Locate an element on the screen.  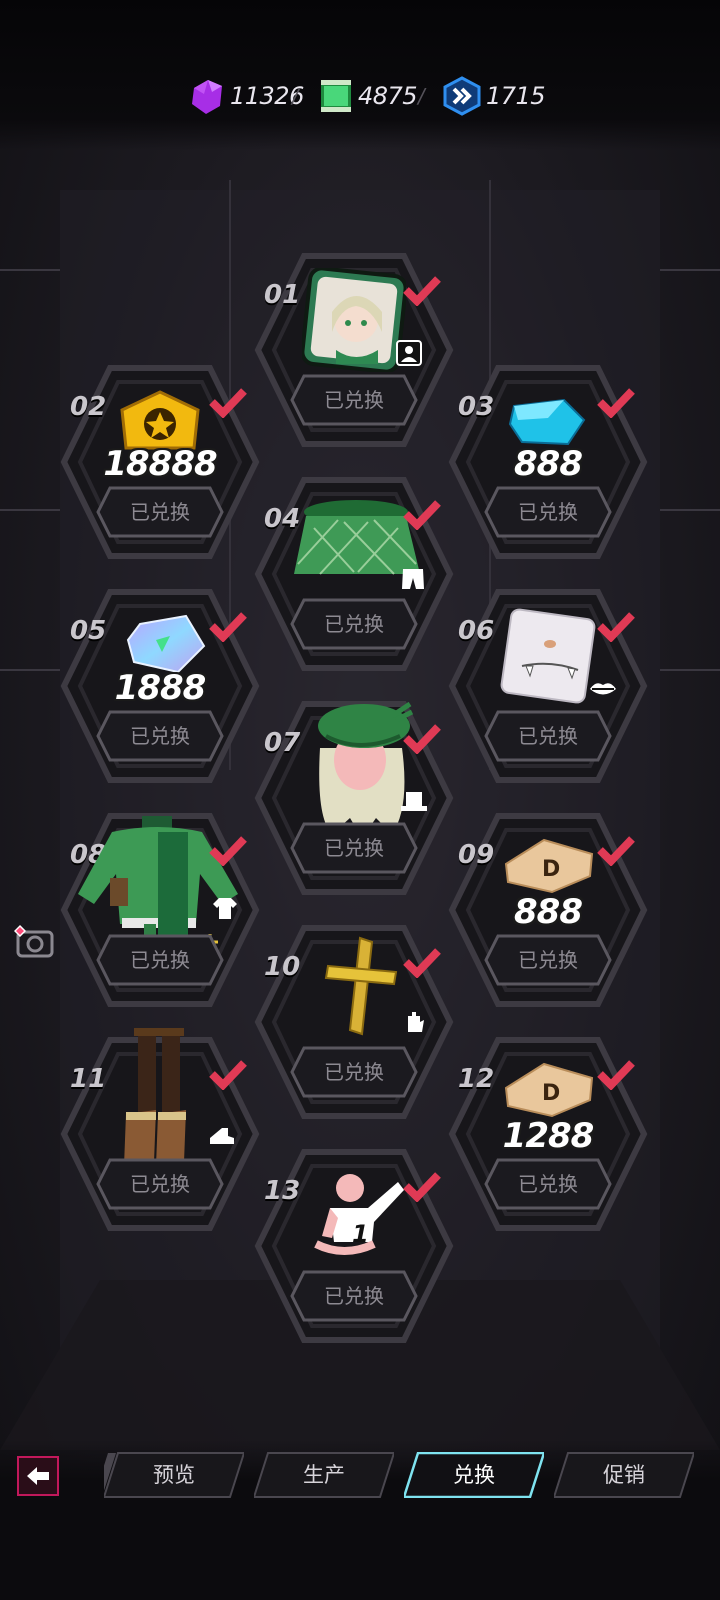
hat-icon is located at coordinates (414, 801).